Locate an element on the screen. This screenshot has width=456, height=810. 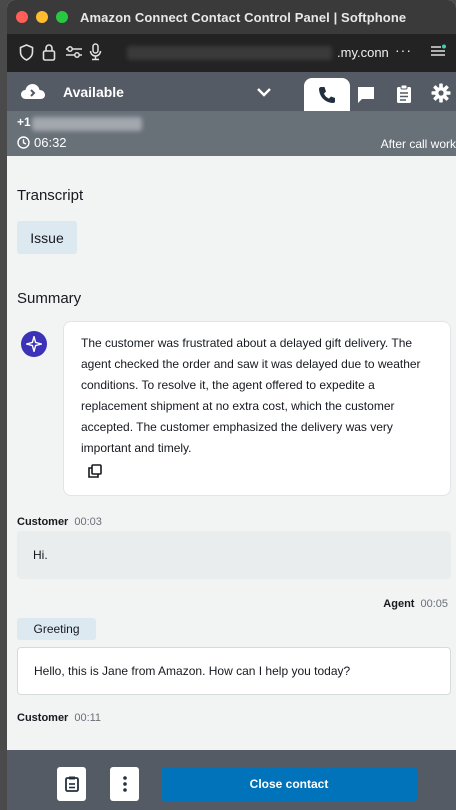
more-options-button is located at coordinates (124, 784).